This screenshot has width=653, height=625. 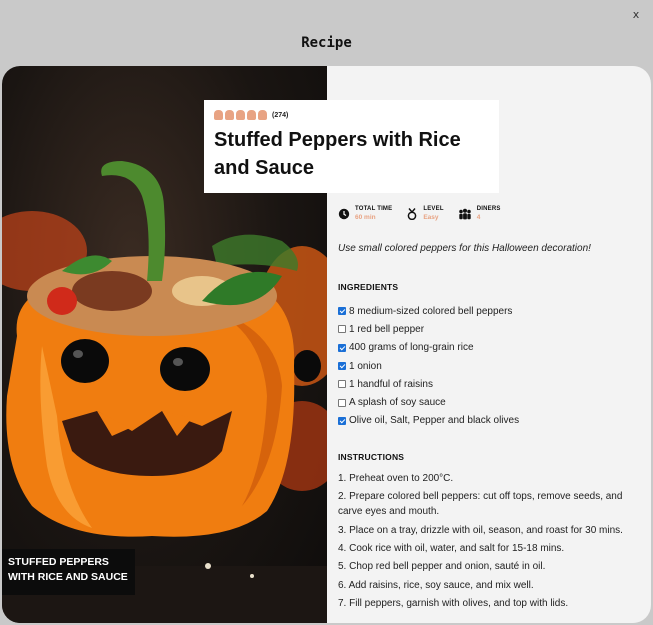 What do you see at coordinates (490, 329) in the screenshot?
I see `ingredient-item: 1 red bell pepper` at bounding box center [490, 329].